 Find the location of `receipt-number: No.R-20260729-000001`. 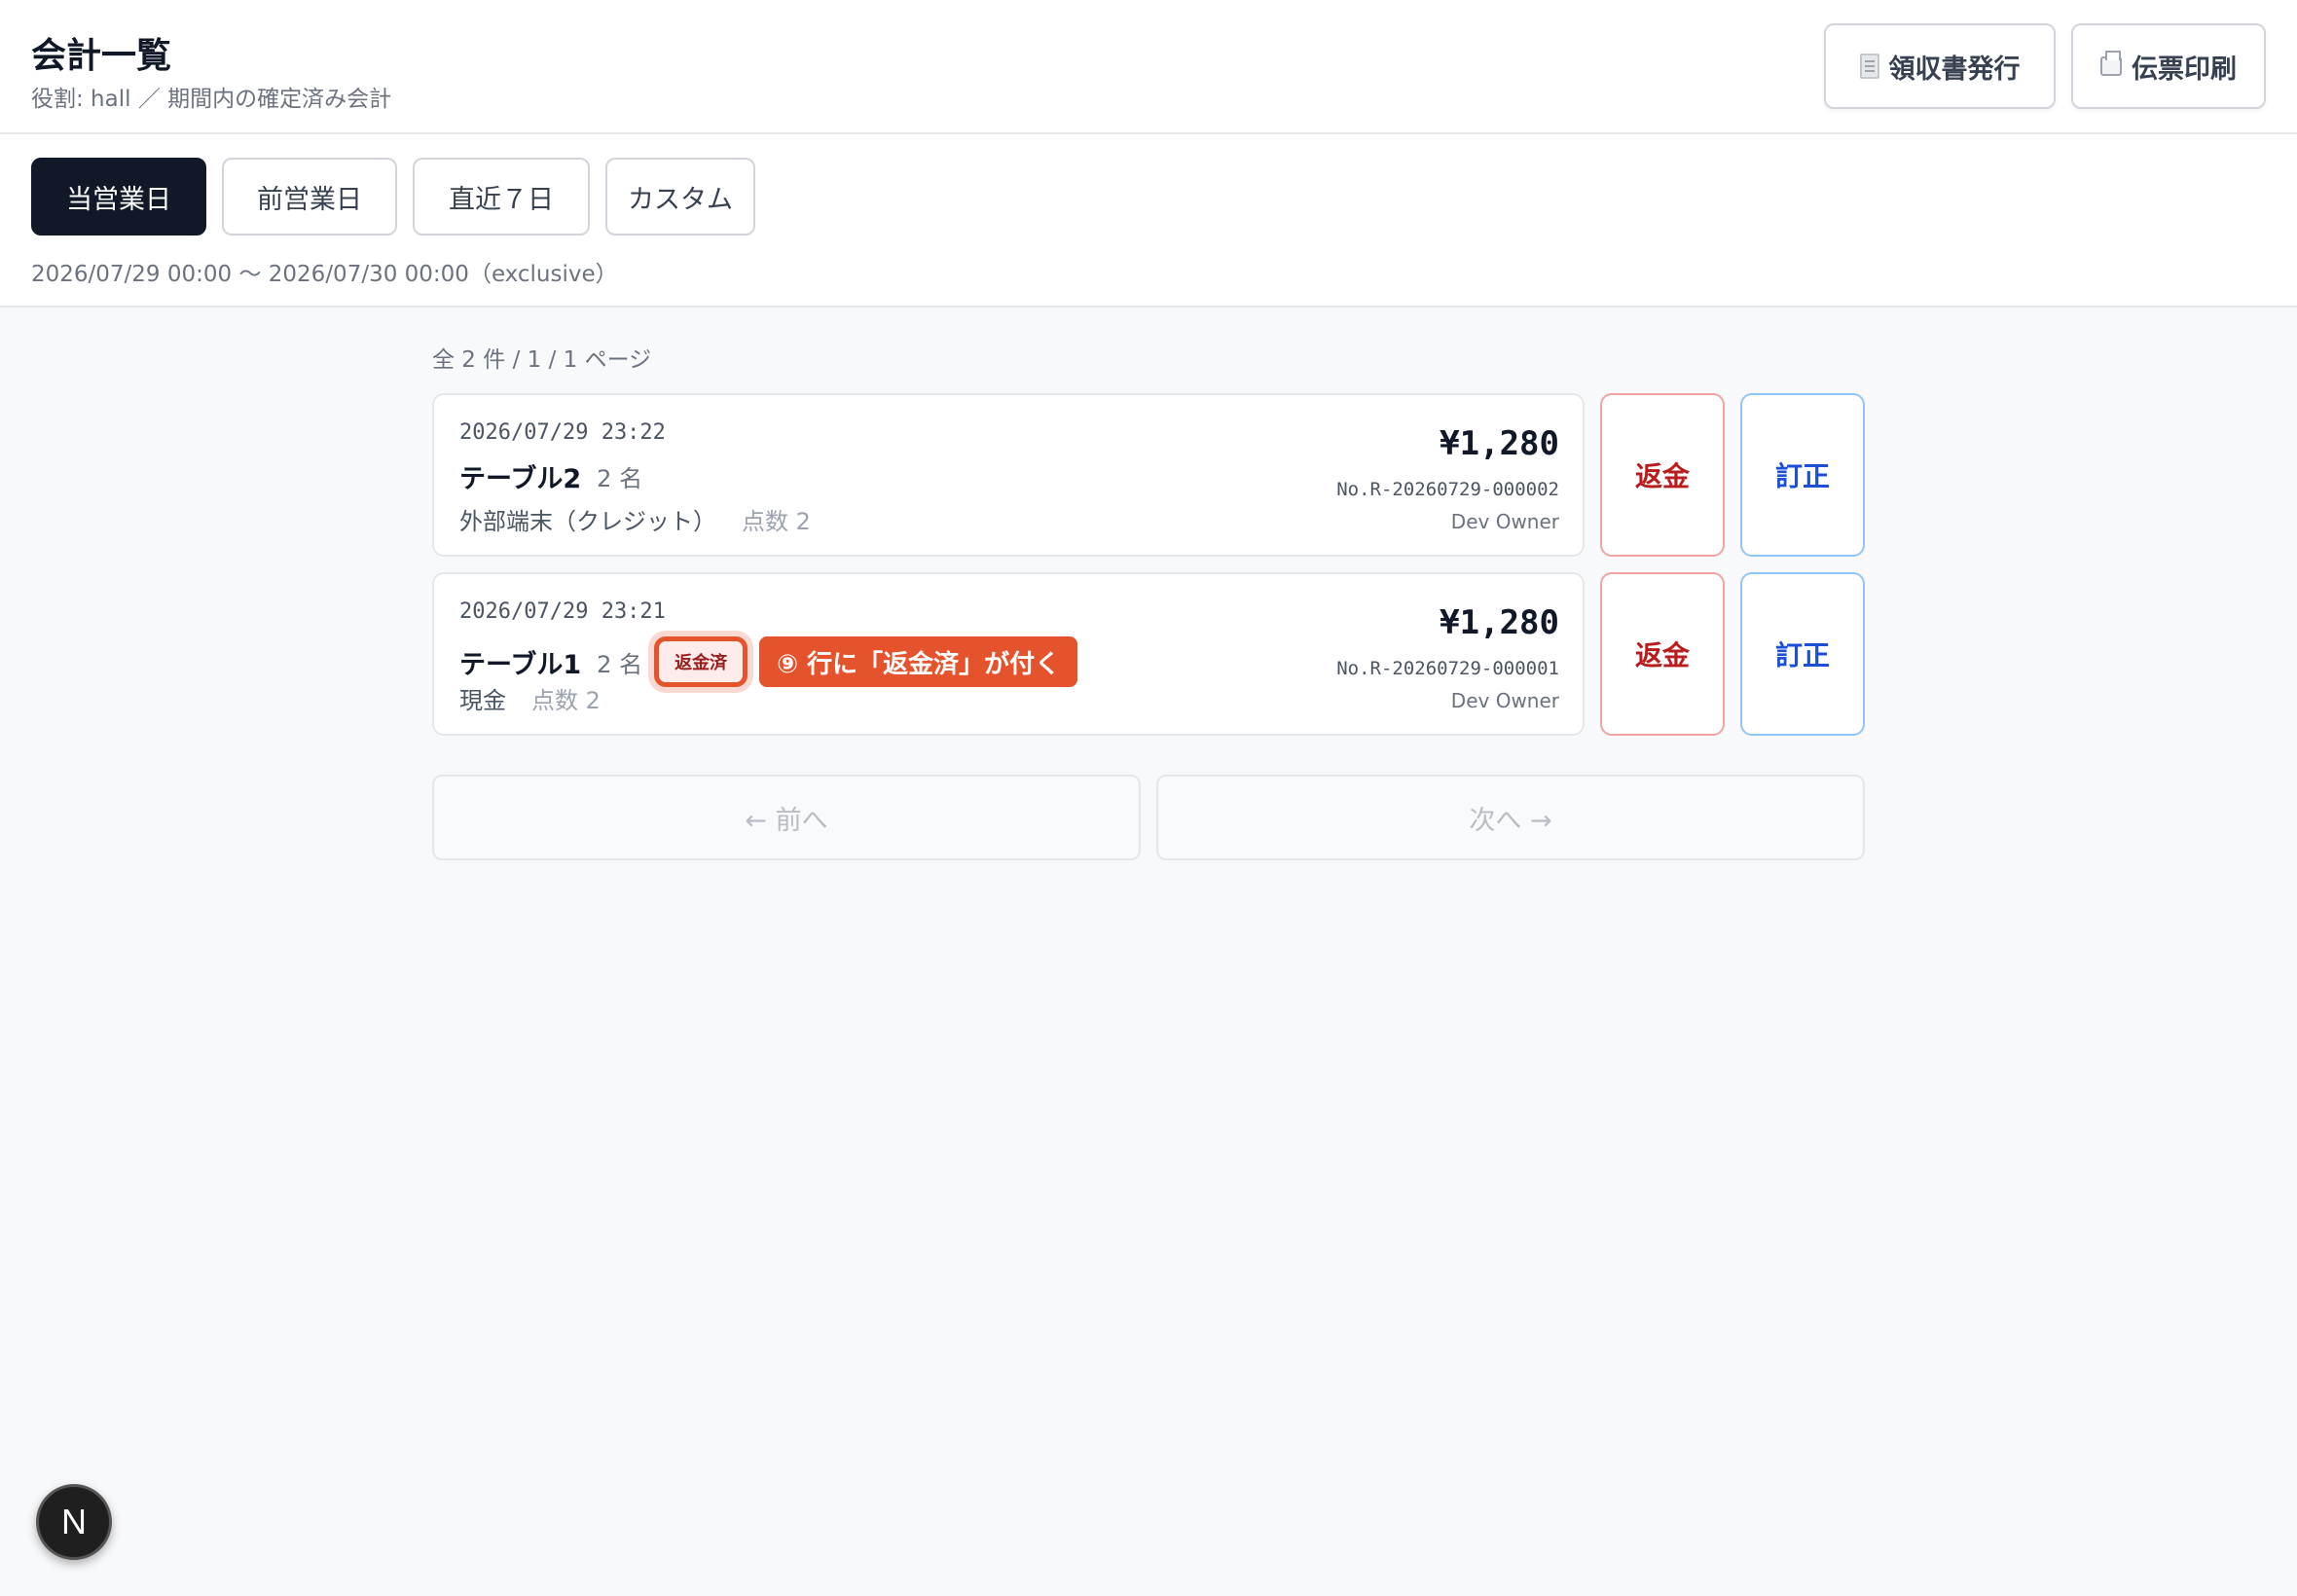

receipt-number: No.R-20260729-000001 is located at coordinates (1447, 668).